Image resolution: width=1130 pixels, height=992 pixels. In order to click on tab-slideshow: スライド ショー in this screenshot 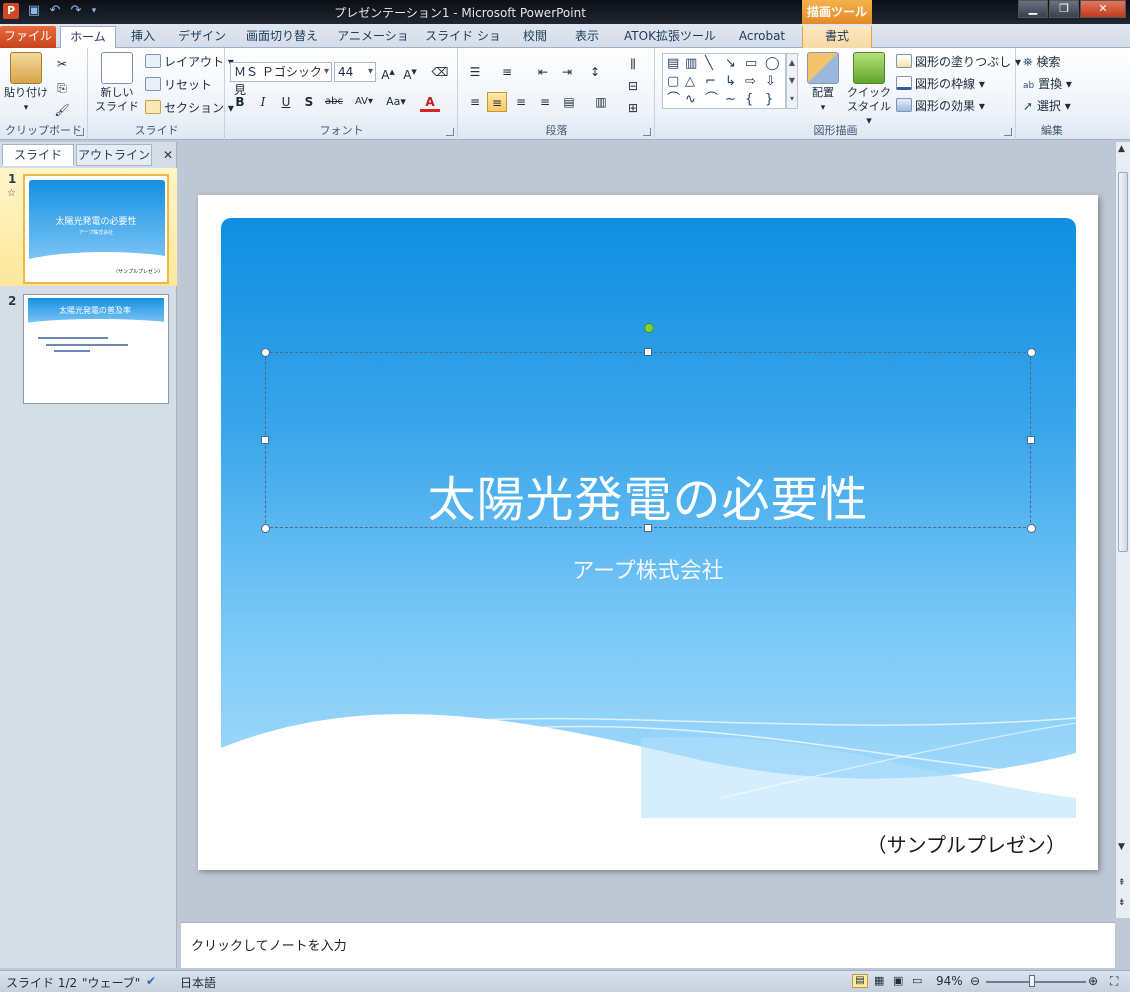, I will do `click(463, 44)`.